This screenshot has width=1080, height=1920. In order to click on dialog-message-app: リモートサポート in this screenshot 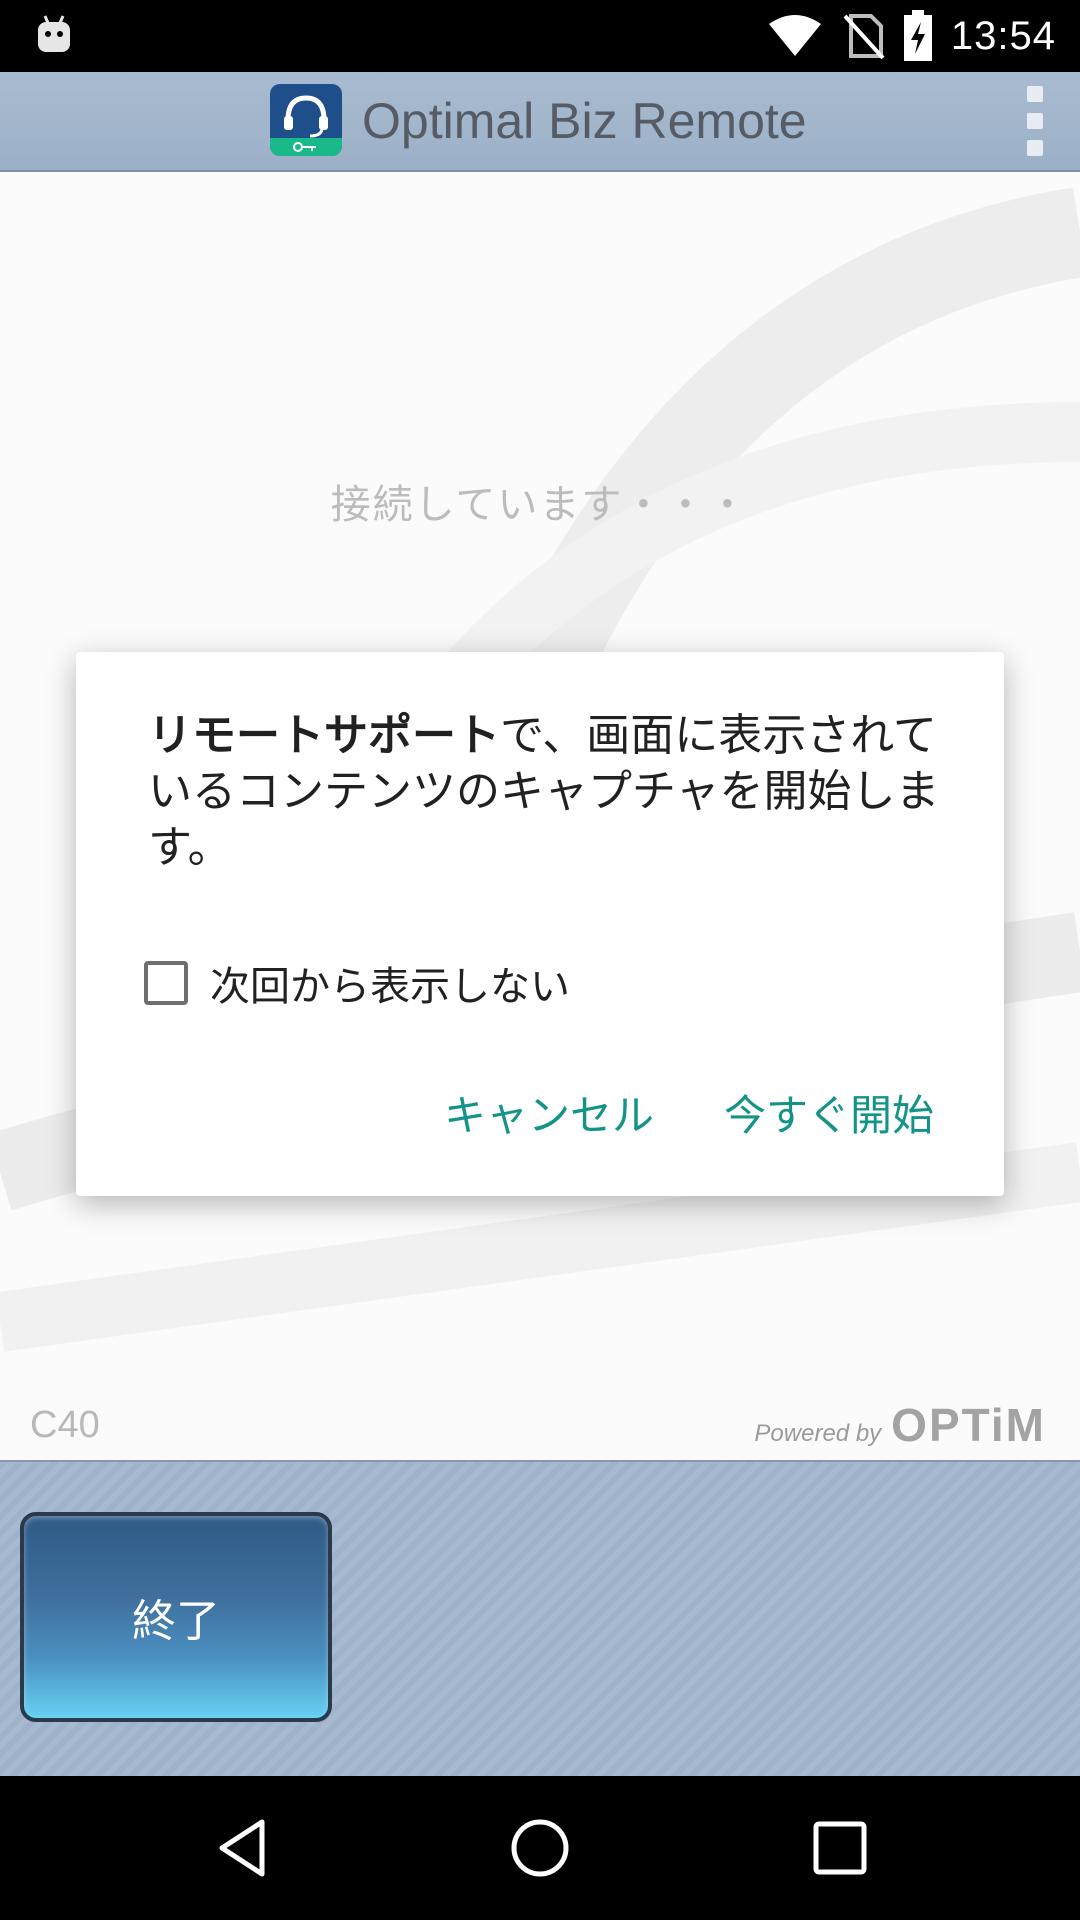, I will do `click(324, 735)`.